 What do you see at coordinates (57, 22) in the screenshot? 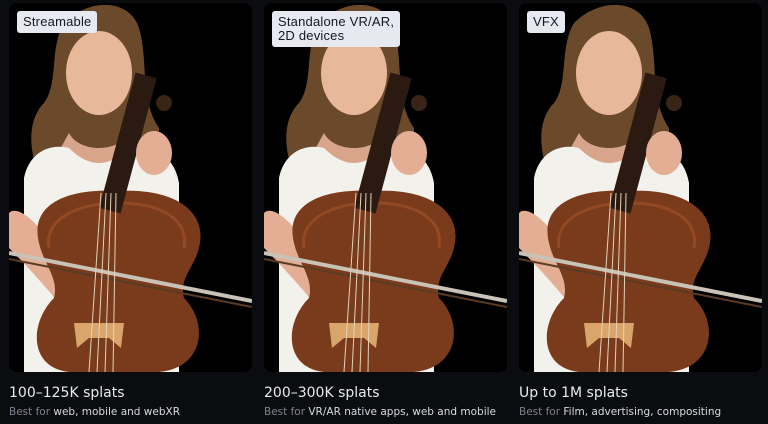
I see `tag-label: Streamable` at bounding box center [57, 22].